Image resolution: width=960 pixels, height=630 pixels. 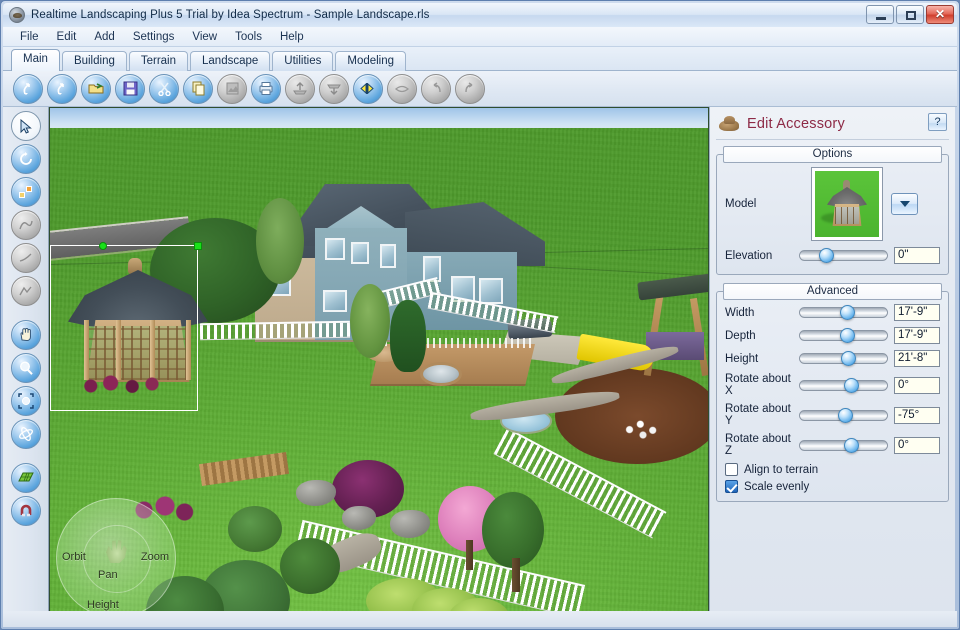 I want to click on model-thumbnail, so click(x=847, y=204).